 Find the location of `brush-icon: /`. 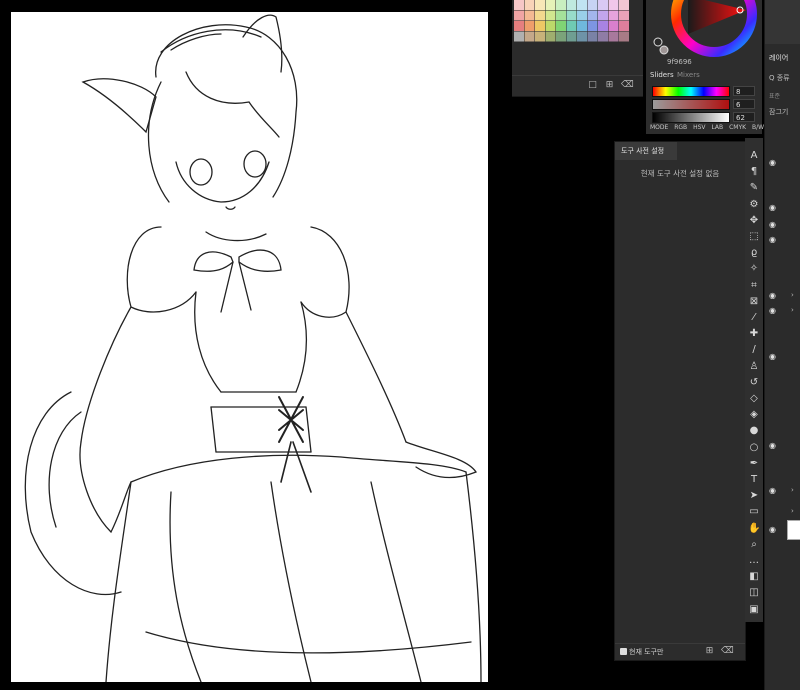

brush-icon: / is located at coordinates (754, 350).